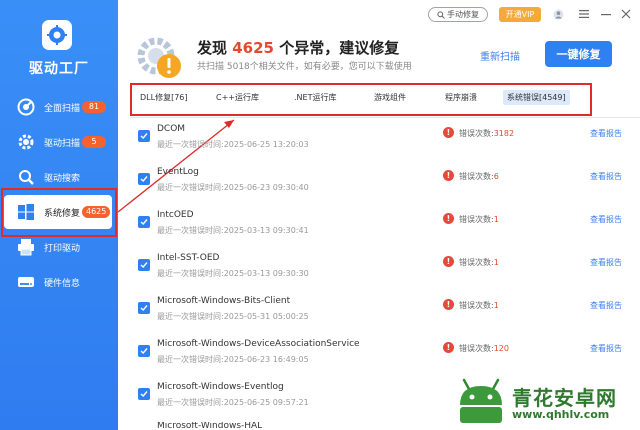 The height and width of the screenshot is (430, 640). What do you see at coordinates (496, 176) in the screenshot?
I see `error-count-value: 6` at bounding box center [496, 176].